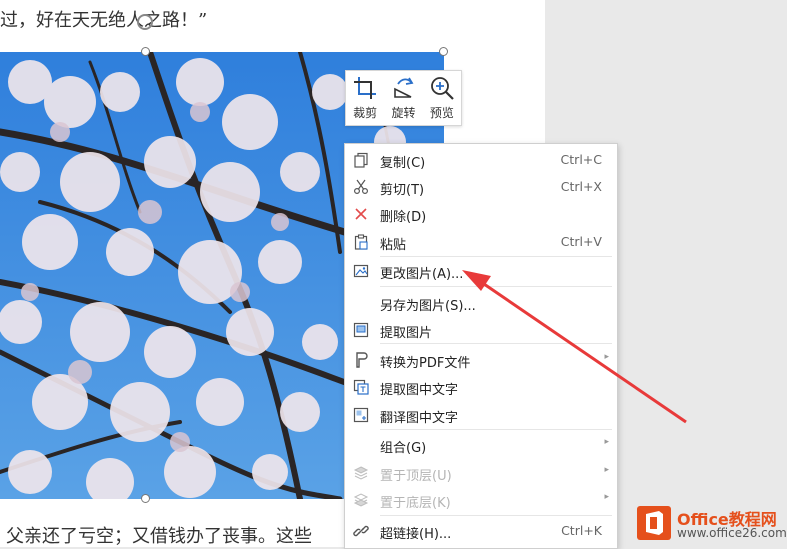  Describe the element at coordinates (654, 523) in the screenshot. I see `office-logo-icon` at that location.